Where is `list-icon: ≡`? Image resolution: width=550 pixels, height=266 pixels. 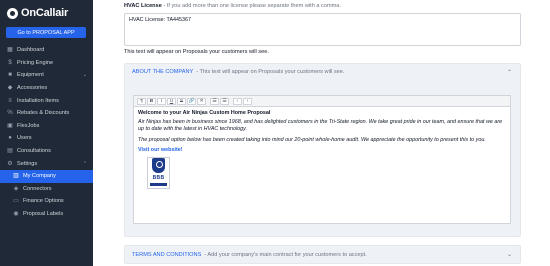
list-icon: ≡ is located at coordinates (10, 100).